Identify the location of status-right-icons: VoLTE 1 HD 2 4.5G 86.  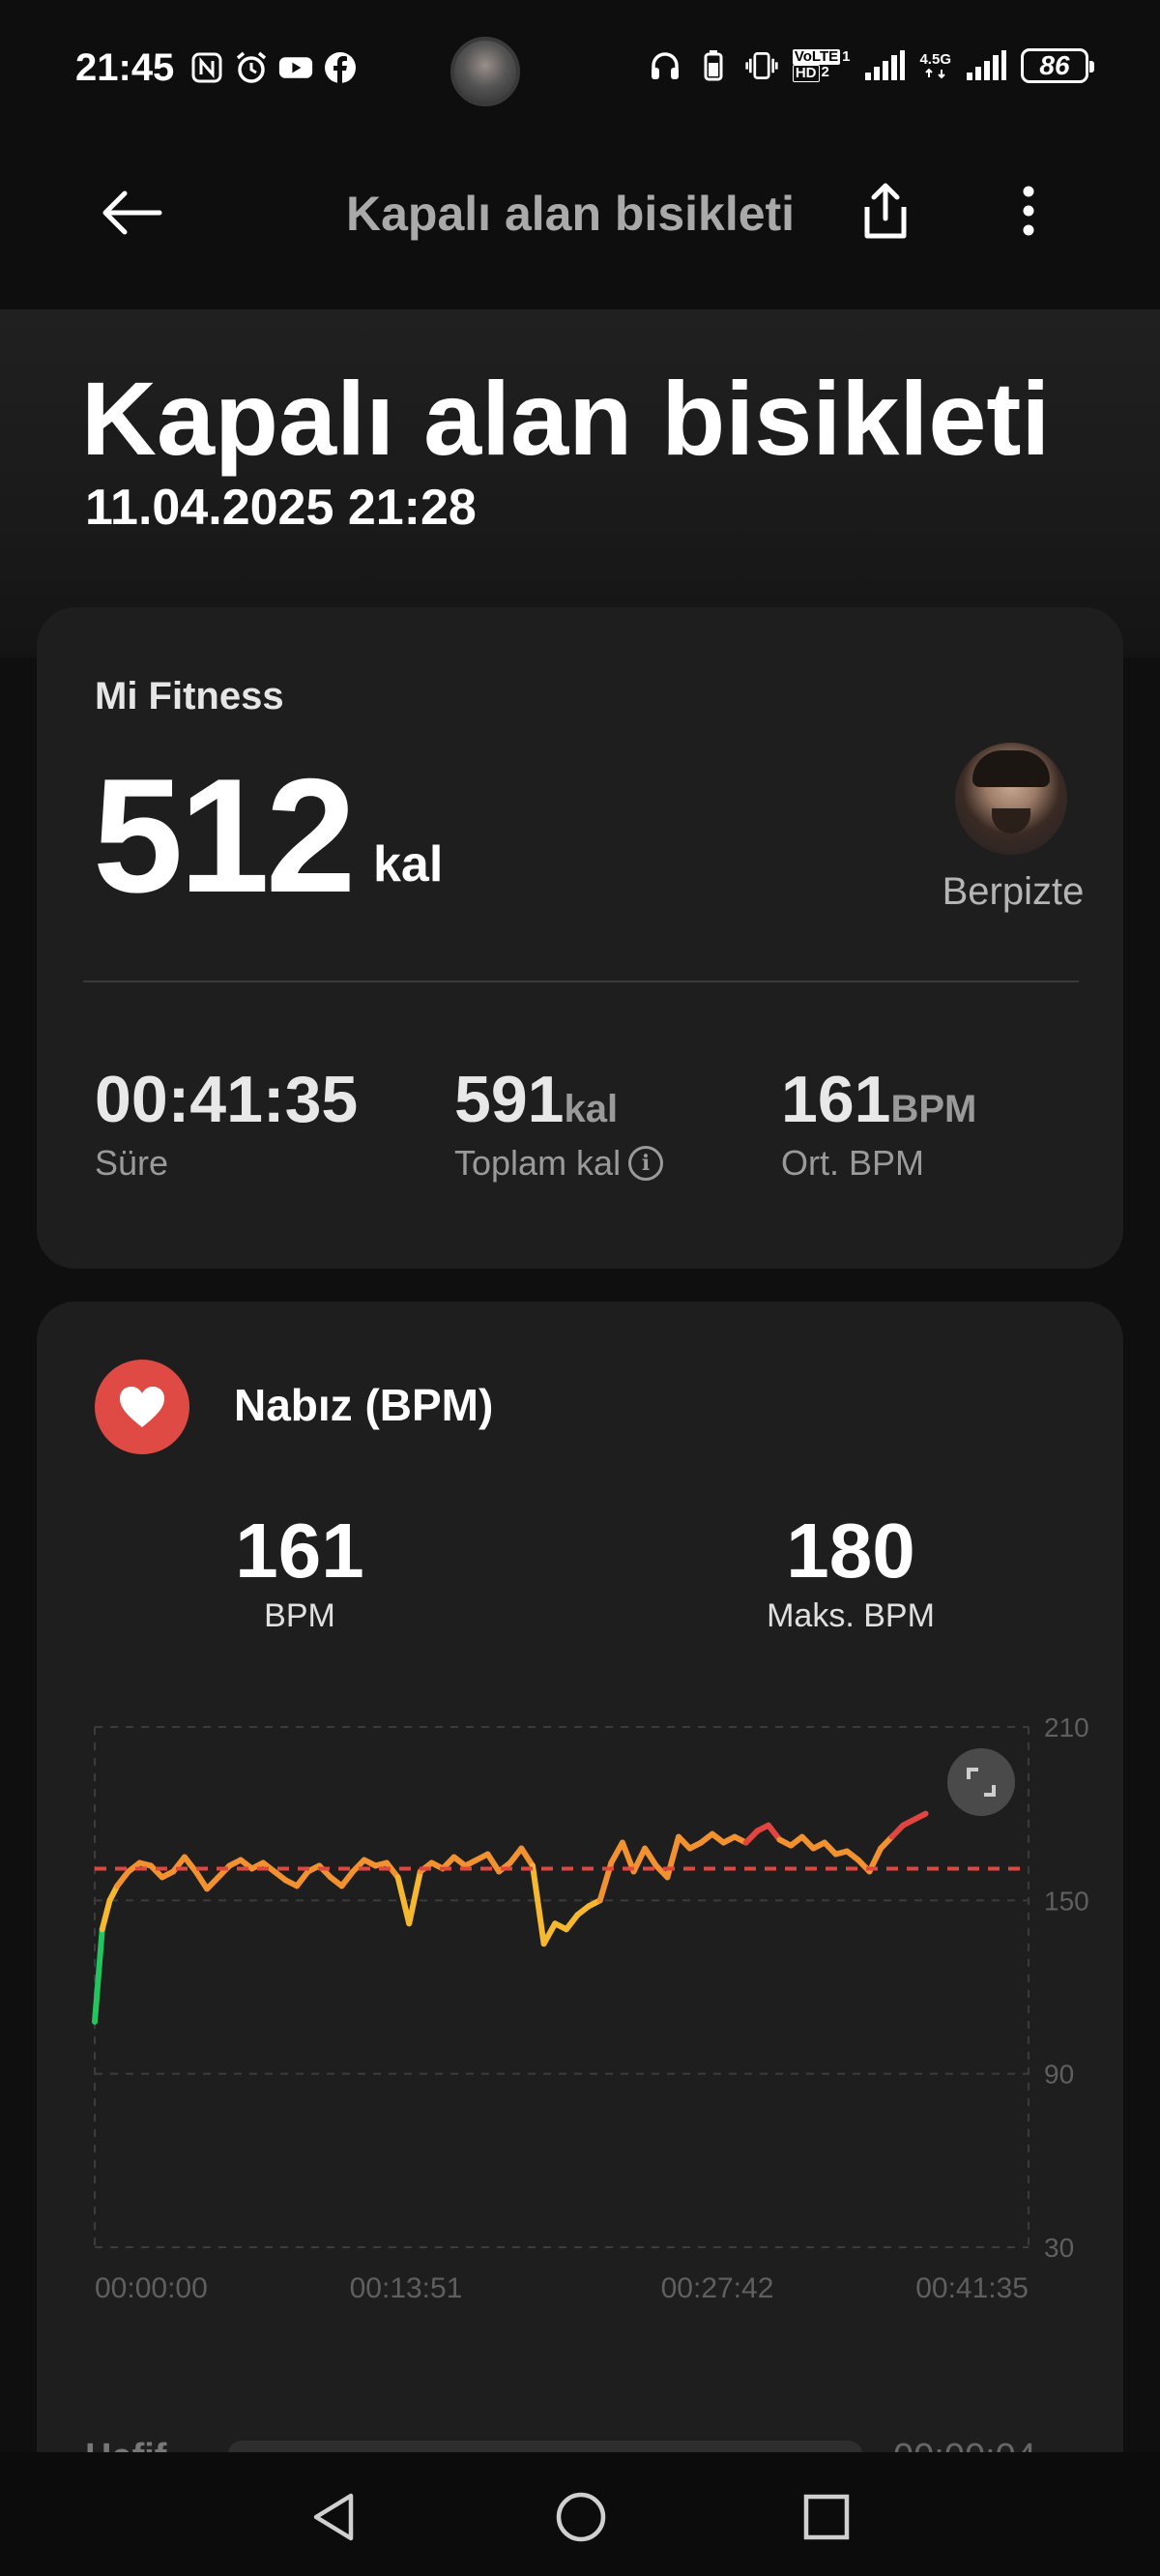
(871, 65).